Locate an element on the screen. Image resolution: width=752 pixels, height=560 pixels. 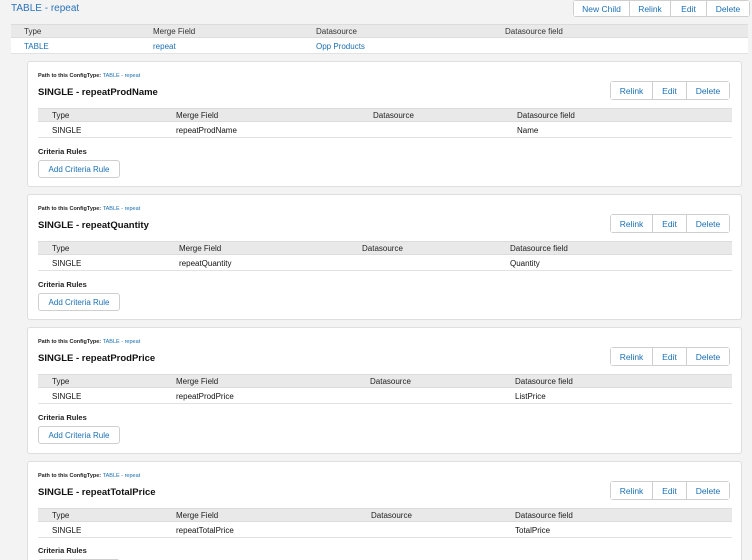
table-row: SINGLE repeatQuantity Quantity is located at coordinates (385, 263).